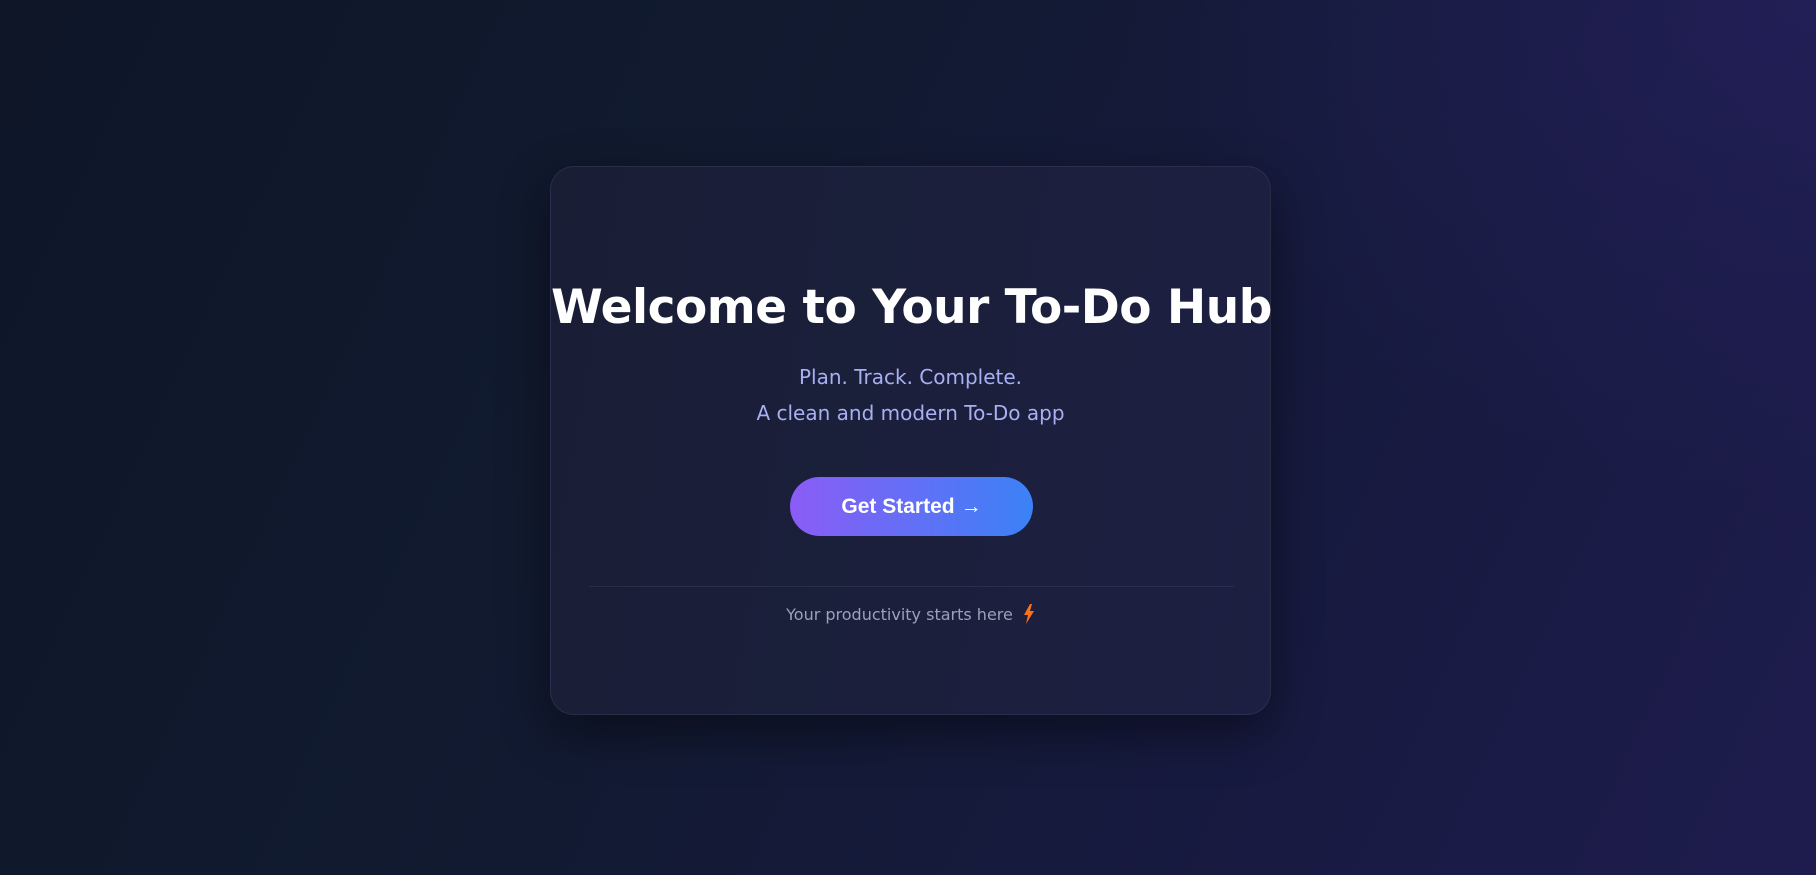 This screenshot has width=1816, height=875. I want to click on page-title: Welcome to Your To-Do Hub, so click(911, 307).